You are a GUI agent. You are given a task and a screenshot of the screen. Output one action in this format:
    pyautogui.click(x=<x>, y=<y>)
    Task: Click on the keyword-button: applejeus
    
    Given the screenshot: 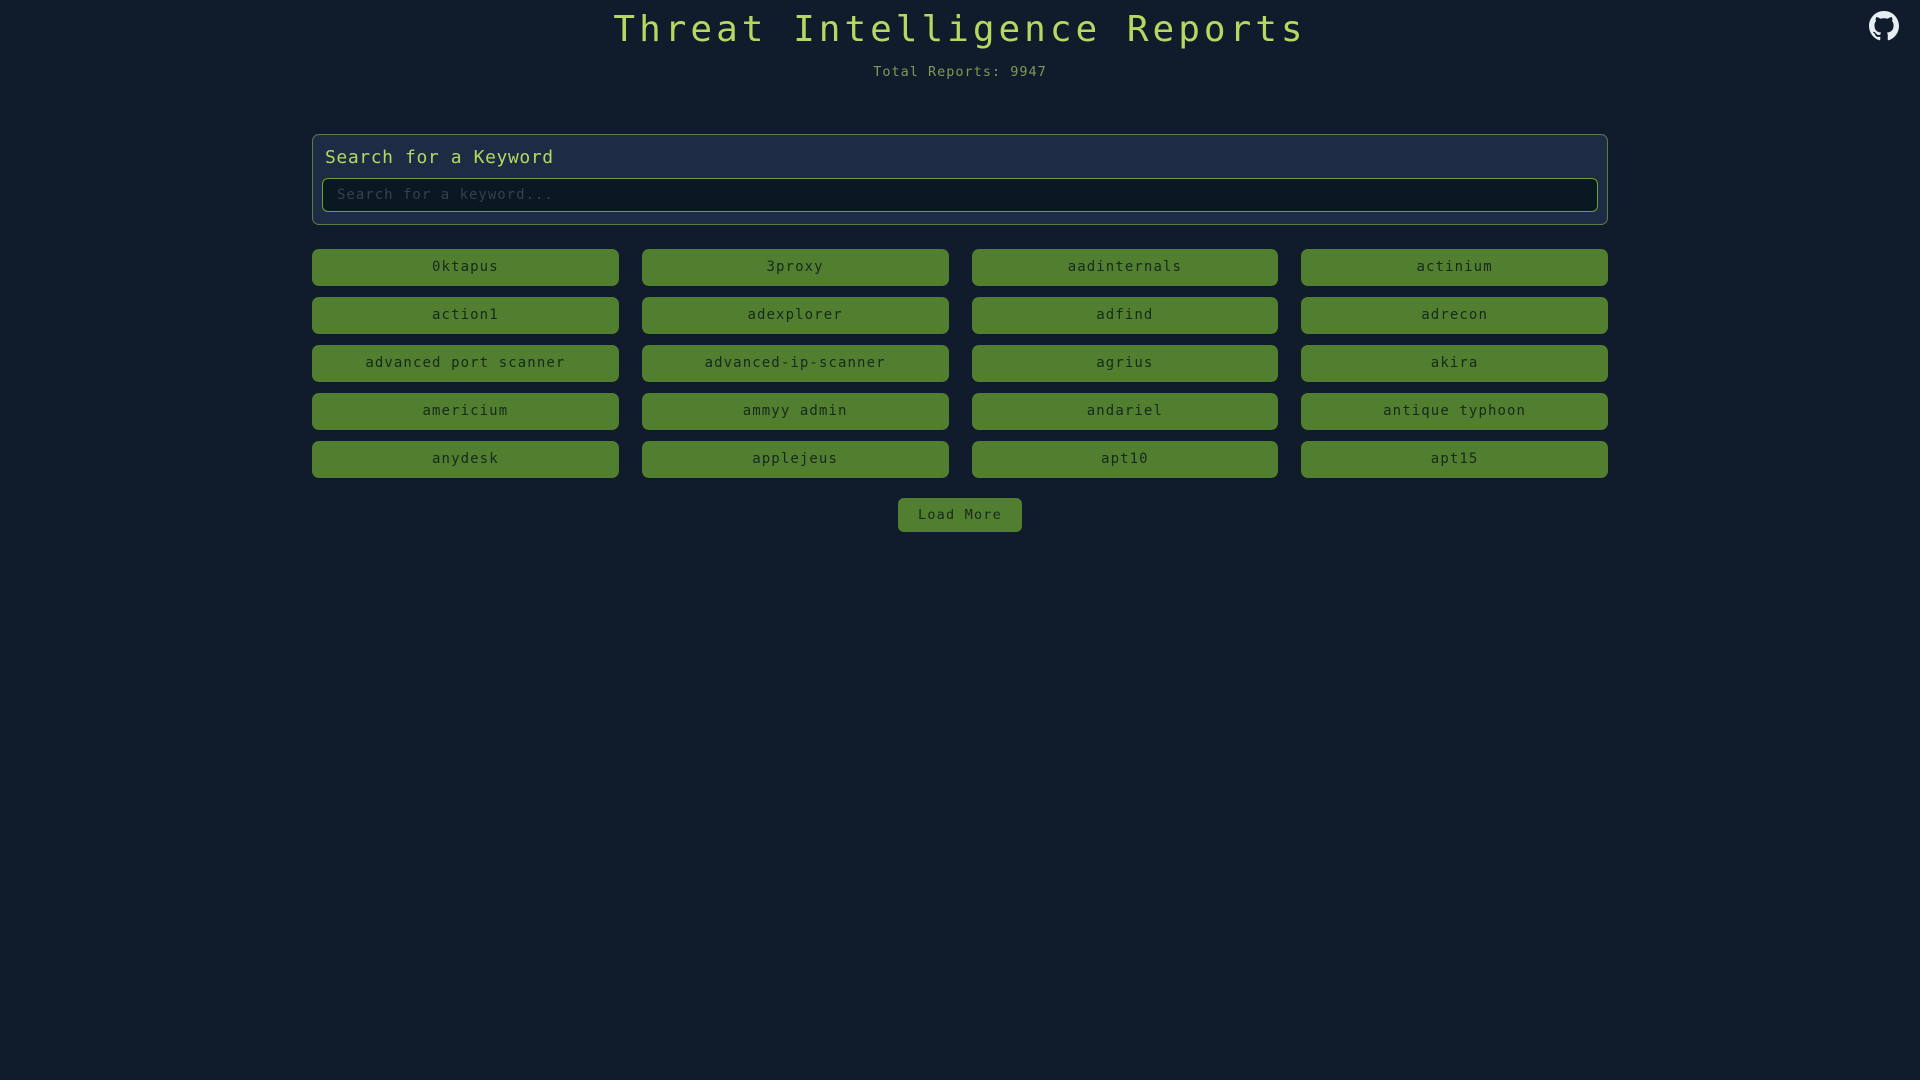 What is the action you would take?
    pyautogui.click(x=795, y=459)
    